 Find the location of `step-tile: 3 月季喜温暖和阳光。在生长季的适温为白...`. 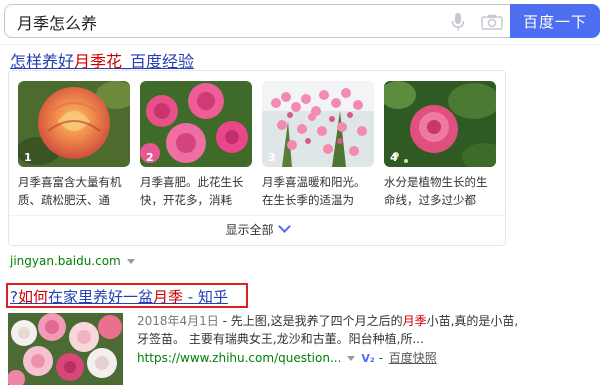

step-tile: 3 月季喜温暖和阳光。在生长季的适温为白... is located at coordinates (318, 145).